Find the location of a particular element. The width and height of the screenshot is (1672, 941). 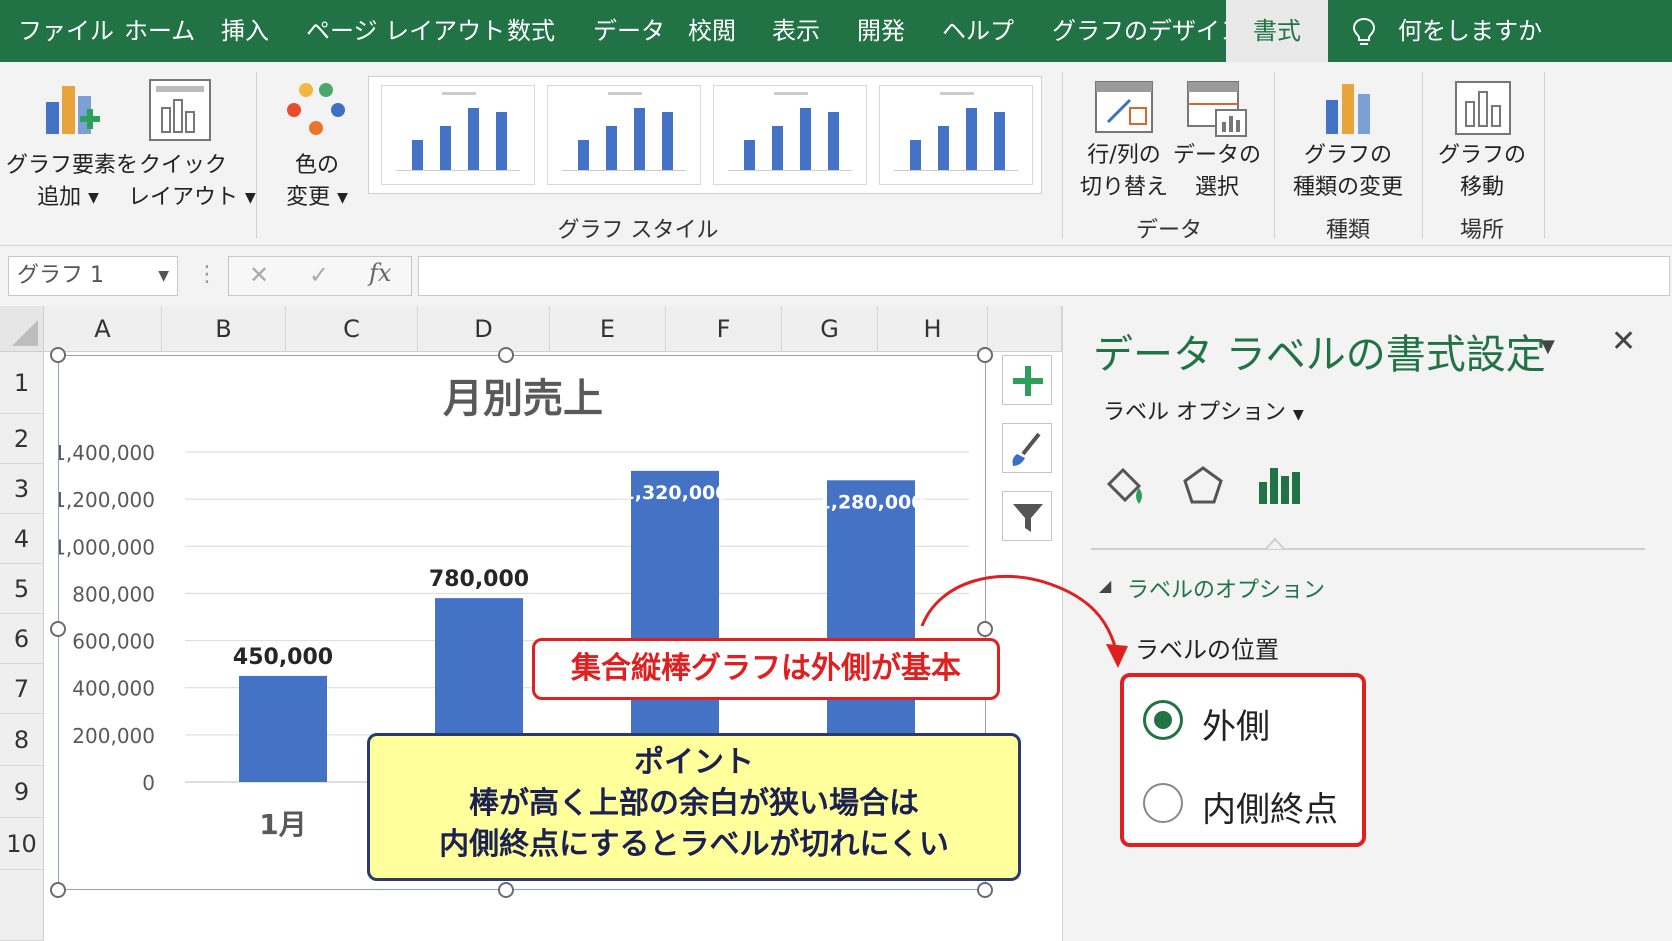

more-options-icon: ⋮ is located at coordinates (207, 274).